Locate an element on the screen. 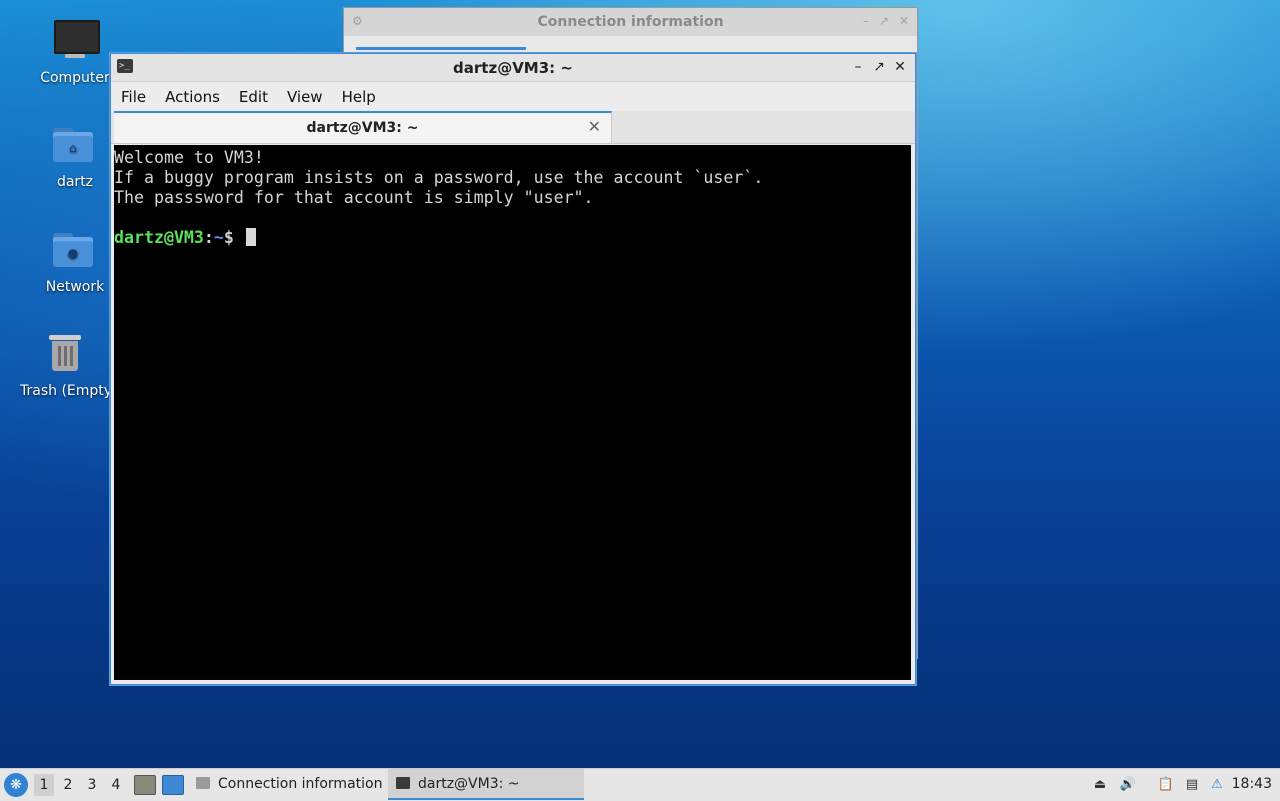 The height and width of the screenshot is (801, 1280). file-manager-icon is located at coordinates (145, 785).